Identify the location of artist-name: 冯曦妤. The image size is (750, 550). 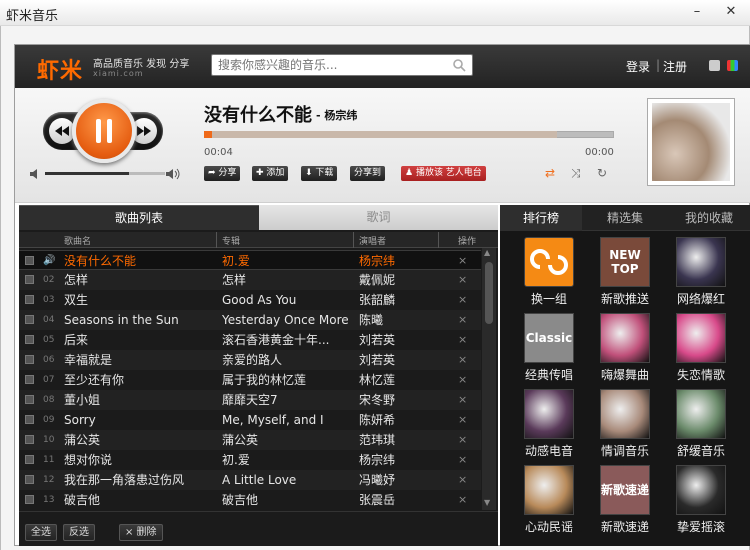
(377, 480).